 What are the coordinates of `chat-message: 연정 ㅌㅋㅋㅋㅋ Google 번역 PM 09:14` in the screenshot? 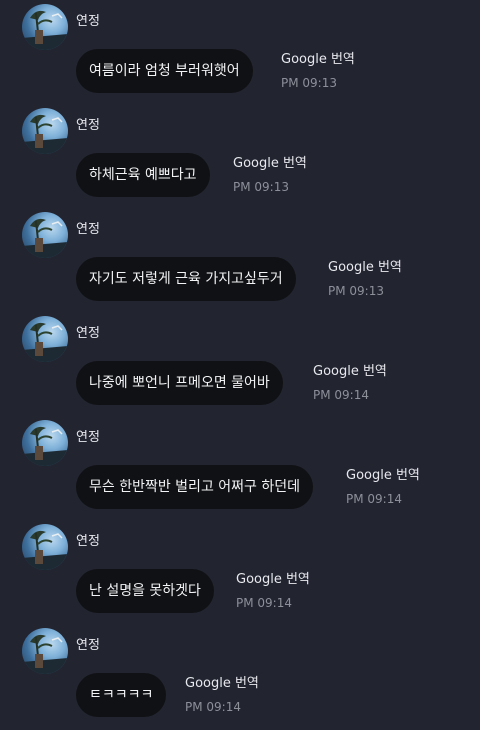 It's located at (240, 678).